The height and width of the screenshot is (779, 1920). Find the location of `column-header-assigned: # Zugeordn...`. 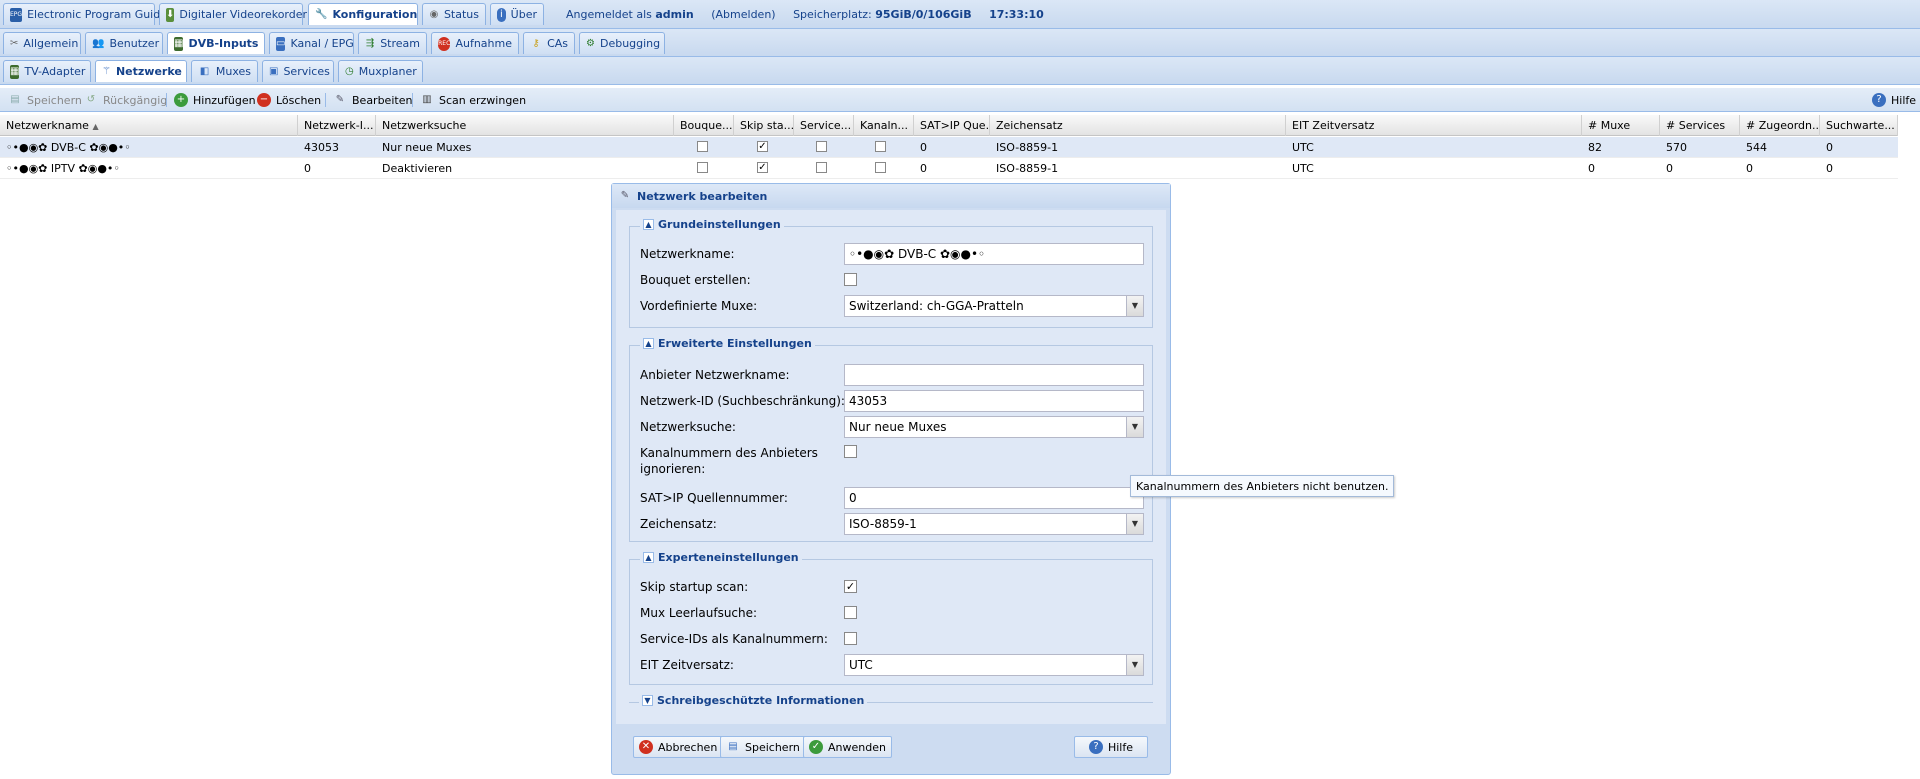

column-header-assigned: # Zugeordn... is located at coordinates (1780, 125).